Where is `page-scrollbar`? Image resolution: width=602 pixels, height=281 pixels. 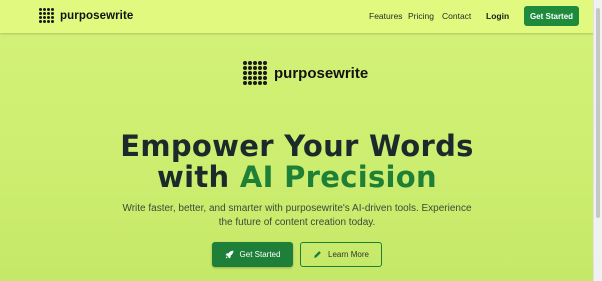 page-scrollbar is located at coordinates (597, 140).